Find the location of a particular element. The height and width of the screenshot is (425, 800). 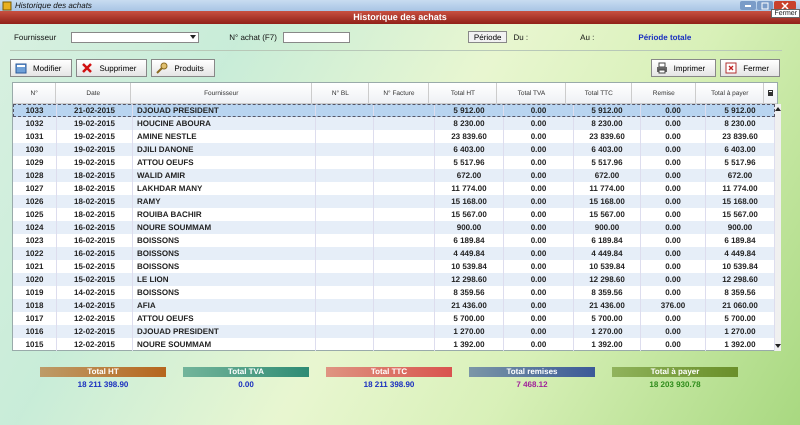

table-row: 1032 19-02-2015 HOUCINE ABOURA 8 230.00 0.00 8 230.00 0.00 8 230.00 is located at coordinates (394, 123).